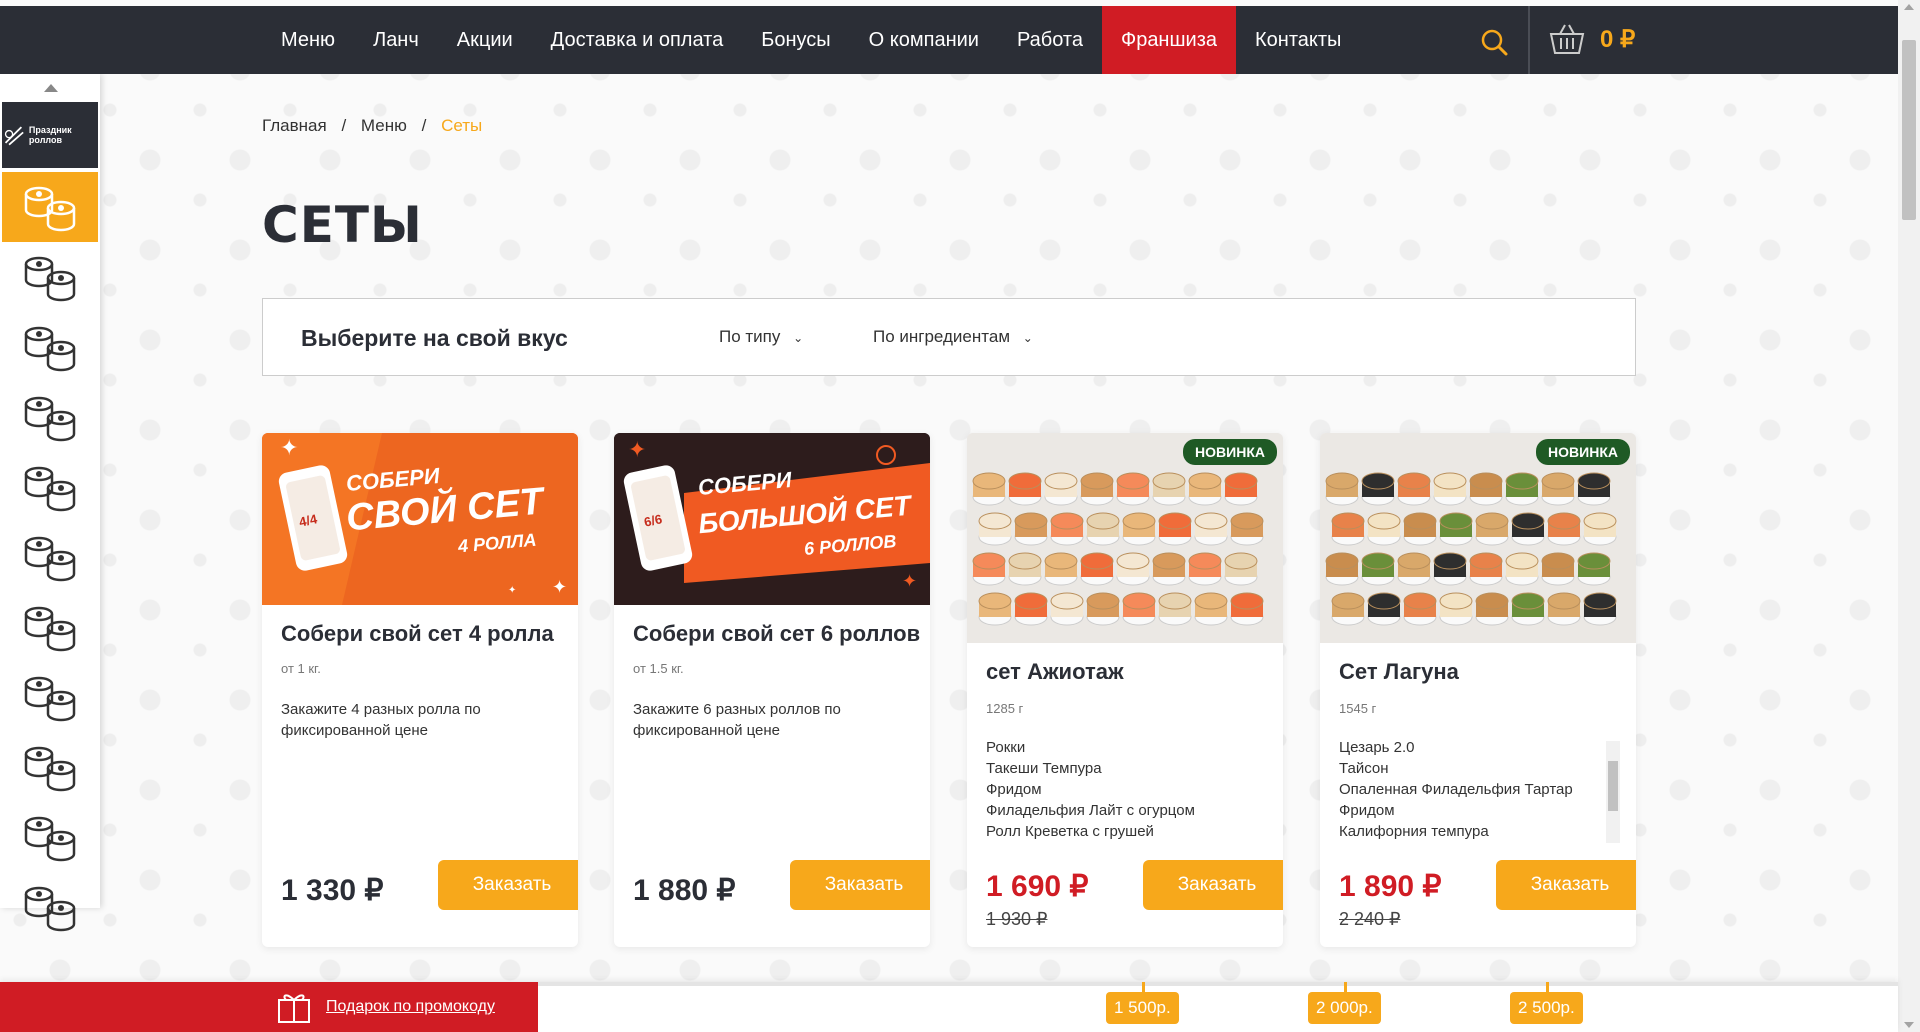 The width and height of the screenshot is (1920, 1032). What do you see at coordinates (294, 125) in the screenshot?
I see `breadcrumb-home: Главная` at bounding box center [294, 125].